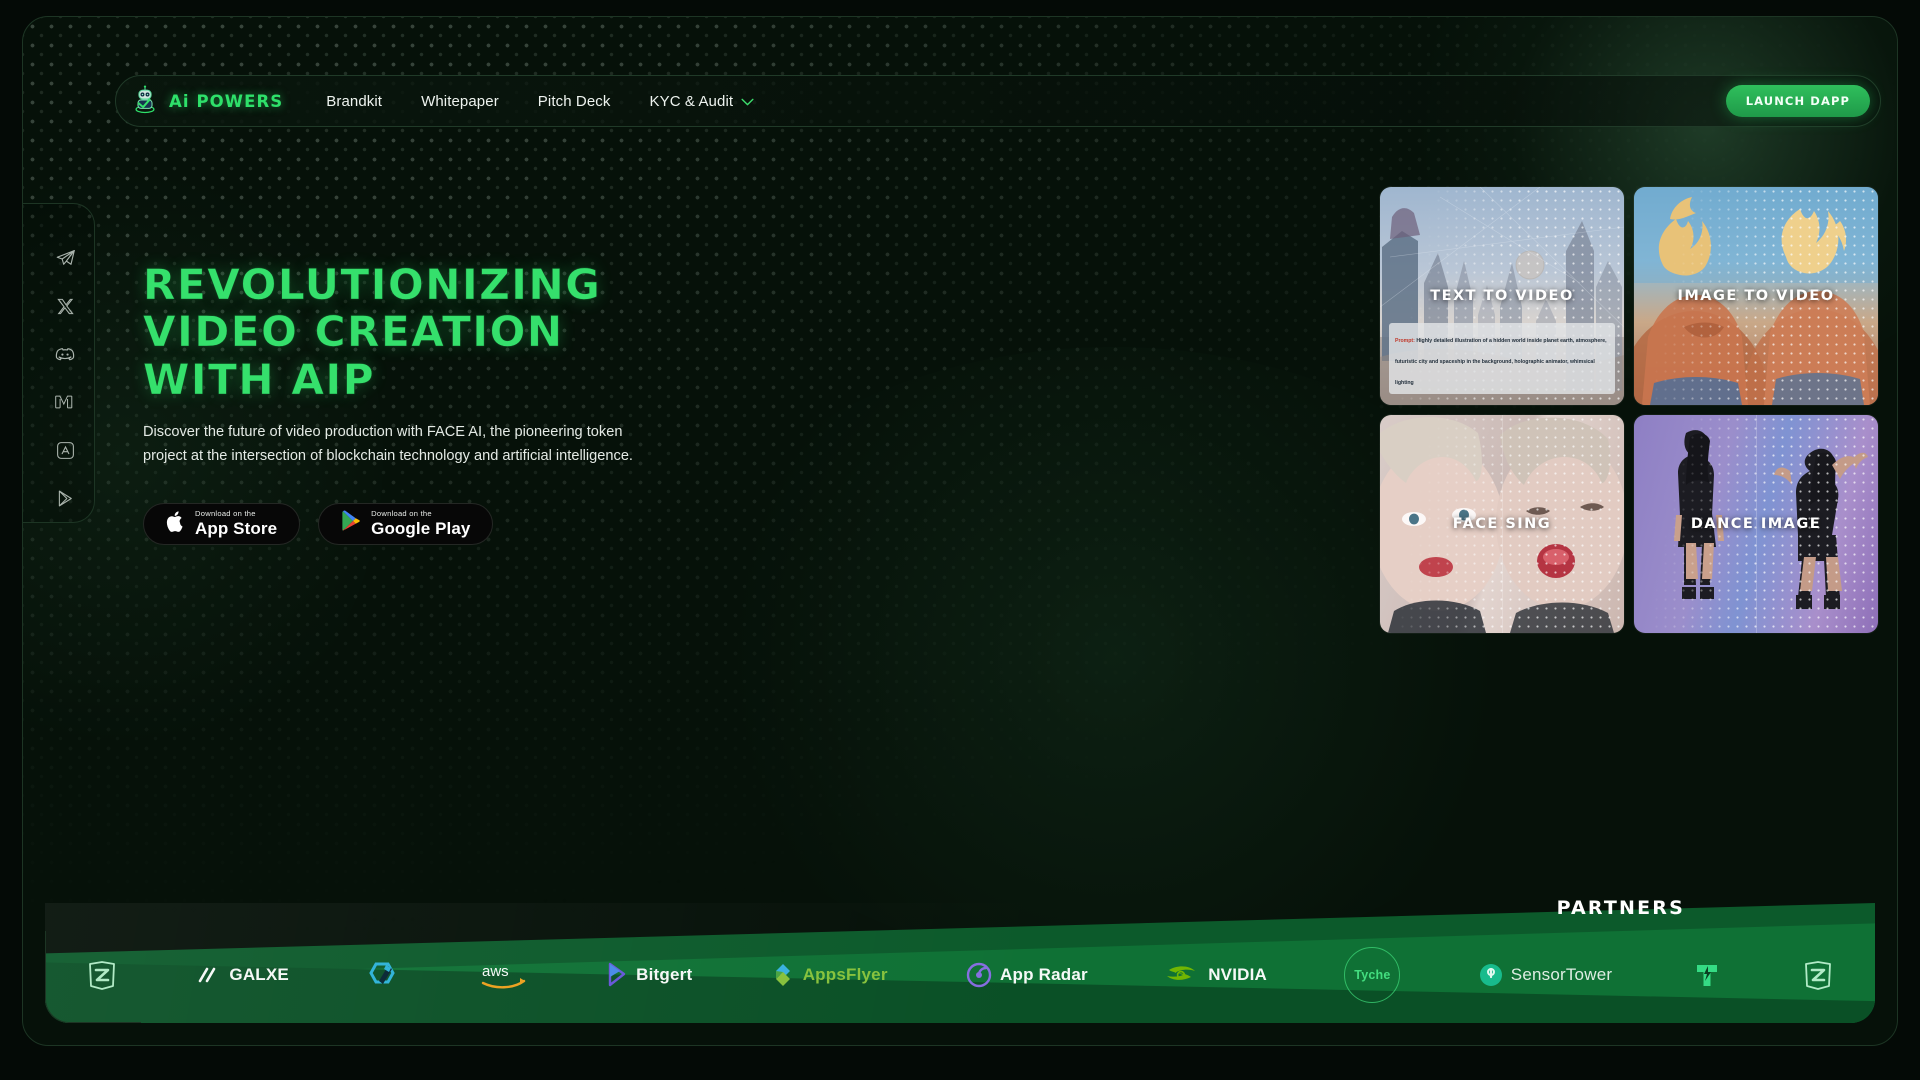 This screenshot has height=1080, width=1920. What do you see at coordinates (1044, 974) in the screenshot?
I see `partner-label: App Radar` at bounding box center [1044, 974].